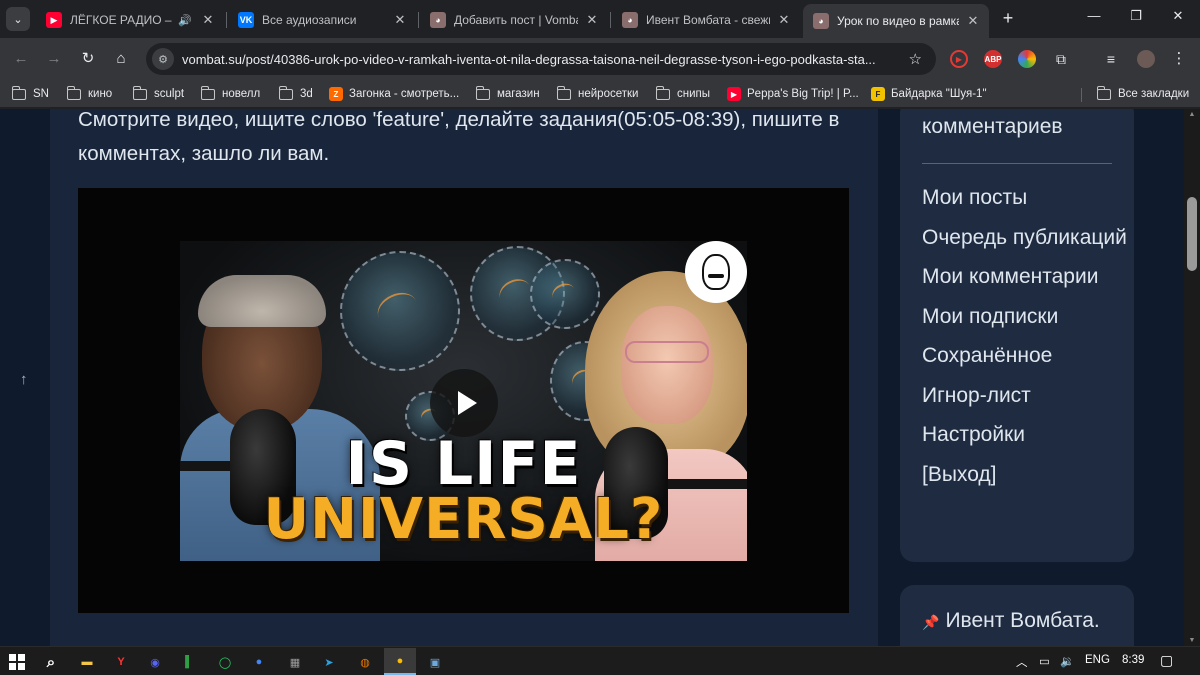 This screenshot has height=675, width=1200. What do you see at coordinates (1044, 661) in the screenshot?
I see `network-icon: ▭` at bounding box center [1044, 661].